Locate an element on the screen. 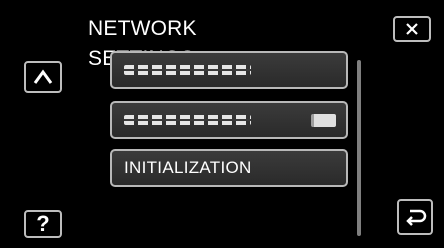 The image size is (444, 248). chevron-up-icon is located at coordinates (43, 76).